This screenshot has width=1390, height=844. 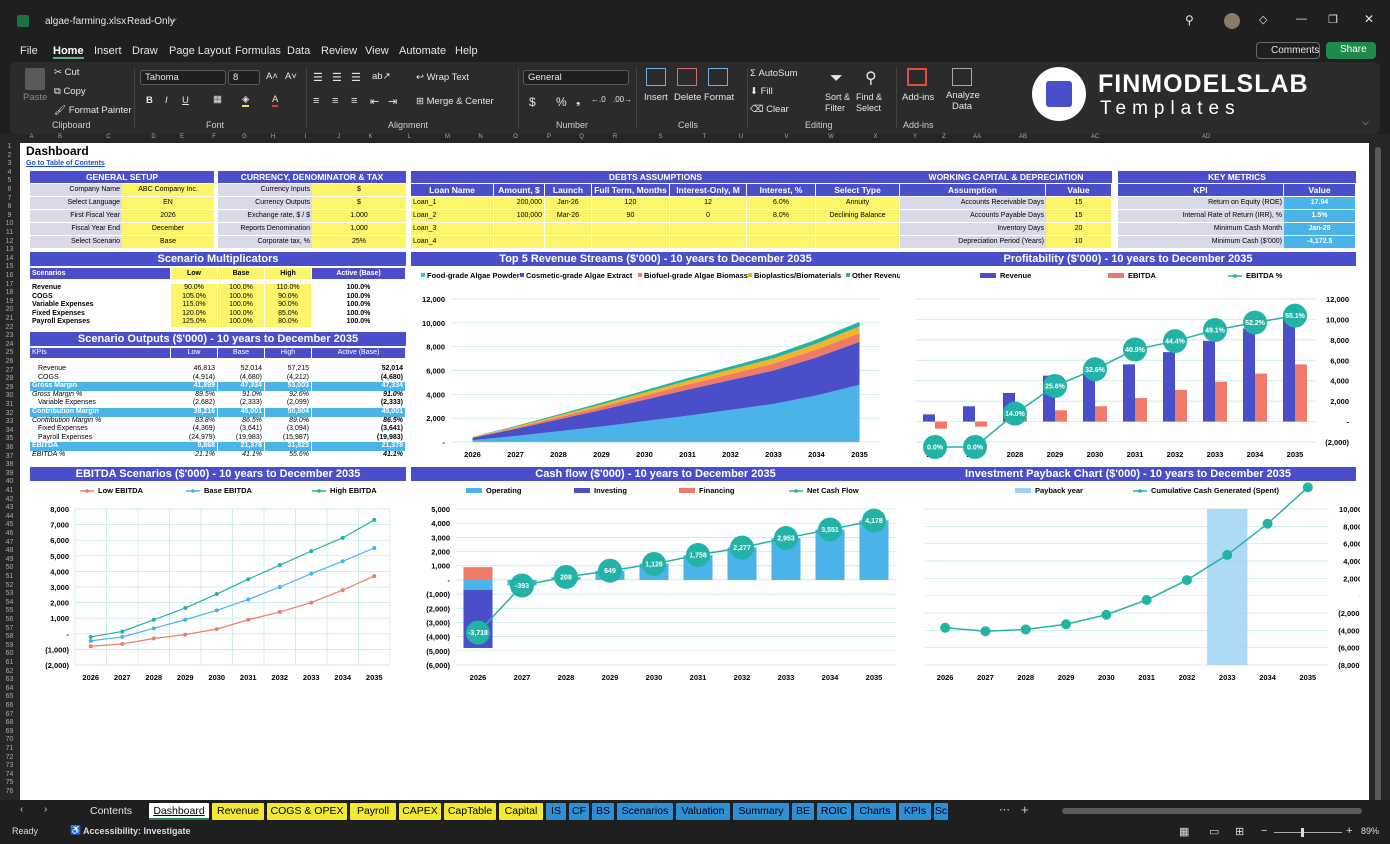 I want to click on cut-button: ✂ Cut, so click(x=66, y=72).